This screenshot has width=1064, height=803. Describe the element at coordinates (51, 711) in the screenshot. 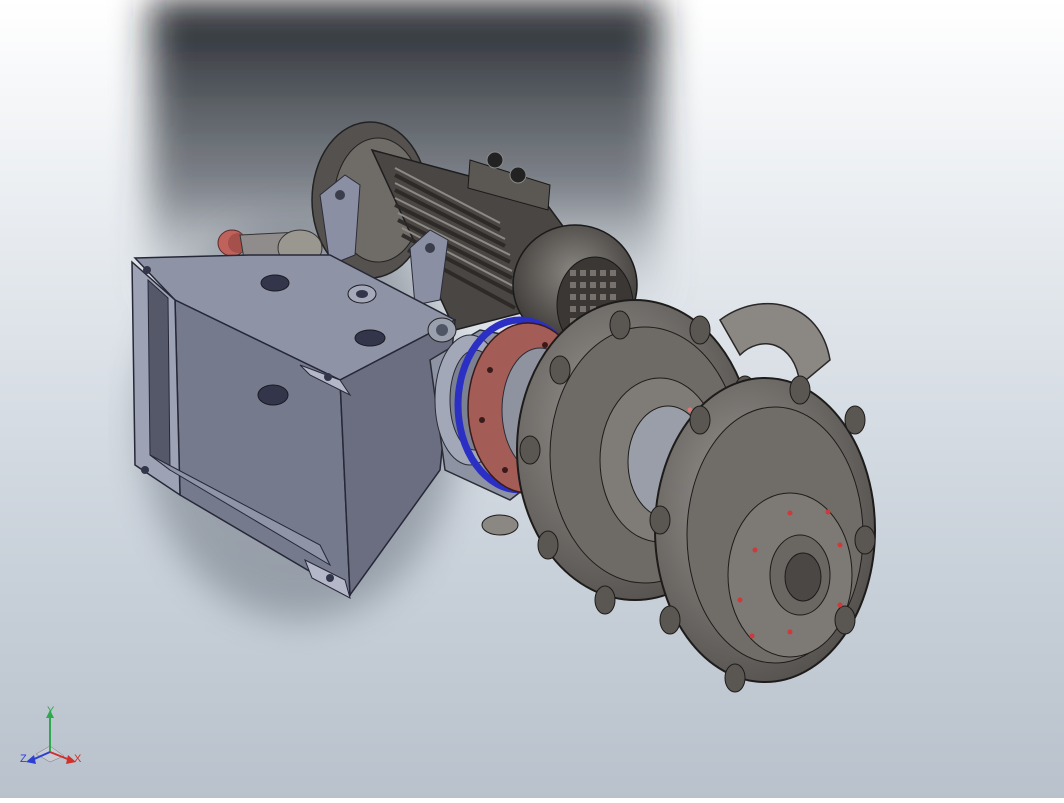

I see `y-axis-label: Y` at that location.